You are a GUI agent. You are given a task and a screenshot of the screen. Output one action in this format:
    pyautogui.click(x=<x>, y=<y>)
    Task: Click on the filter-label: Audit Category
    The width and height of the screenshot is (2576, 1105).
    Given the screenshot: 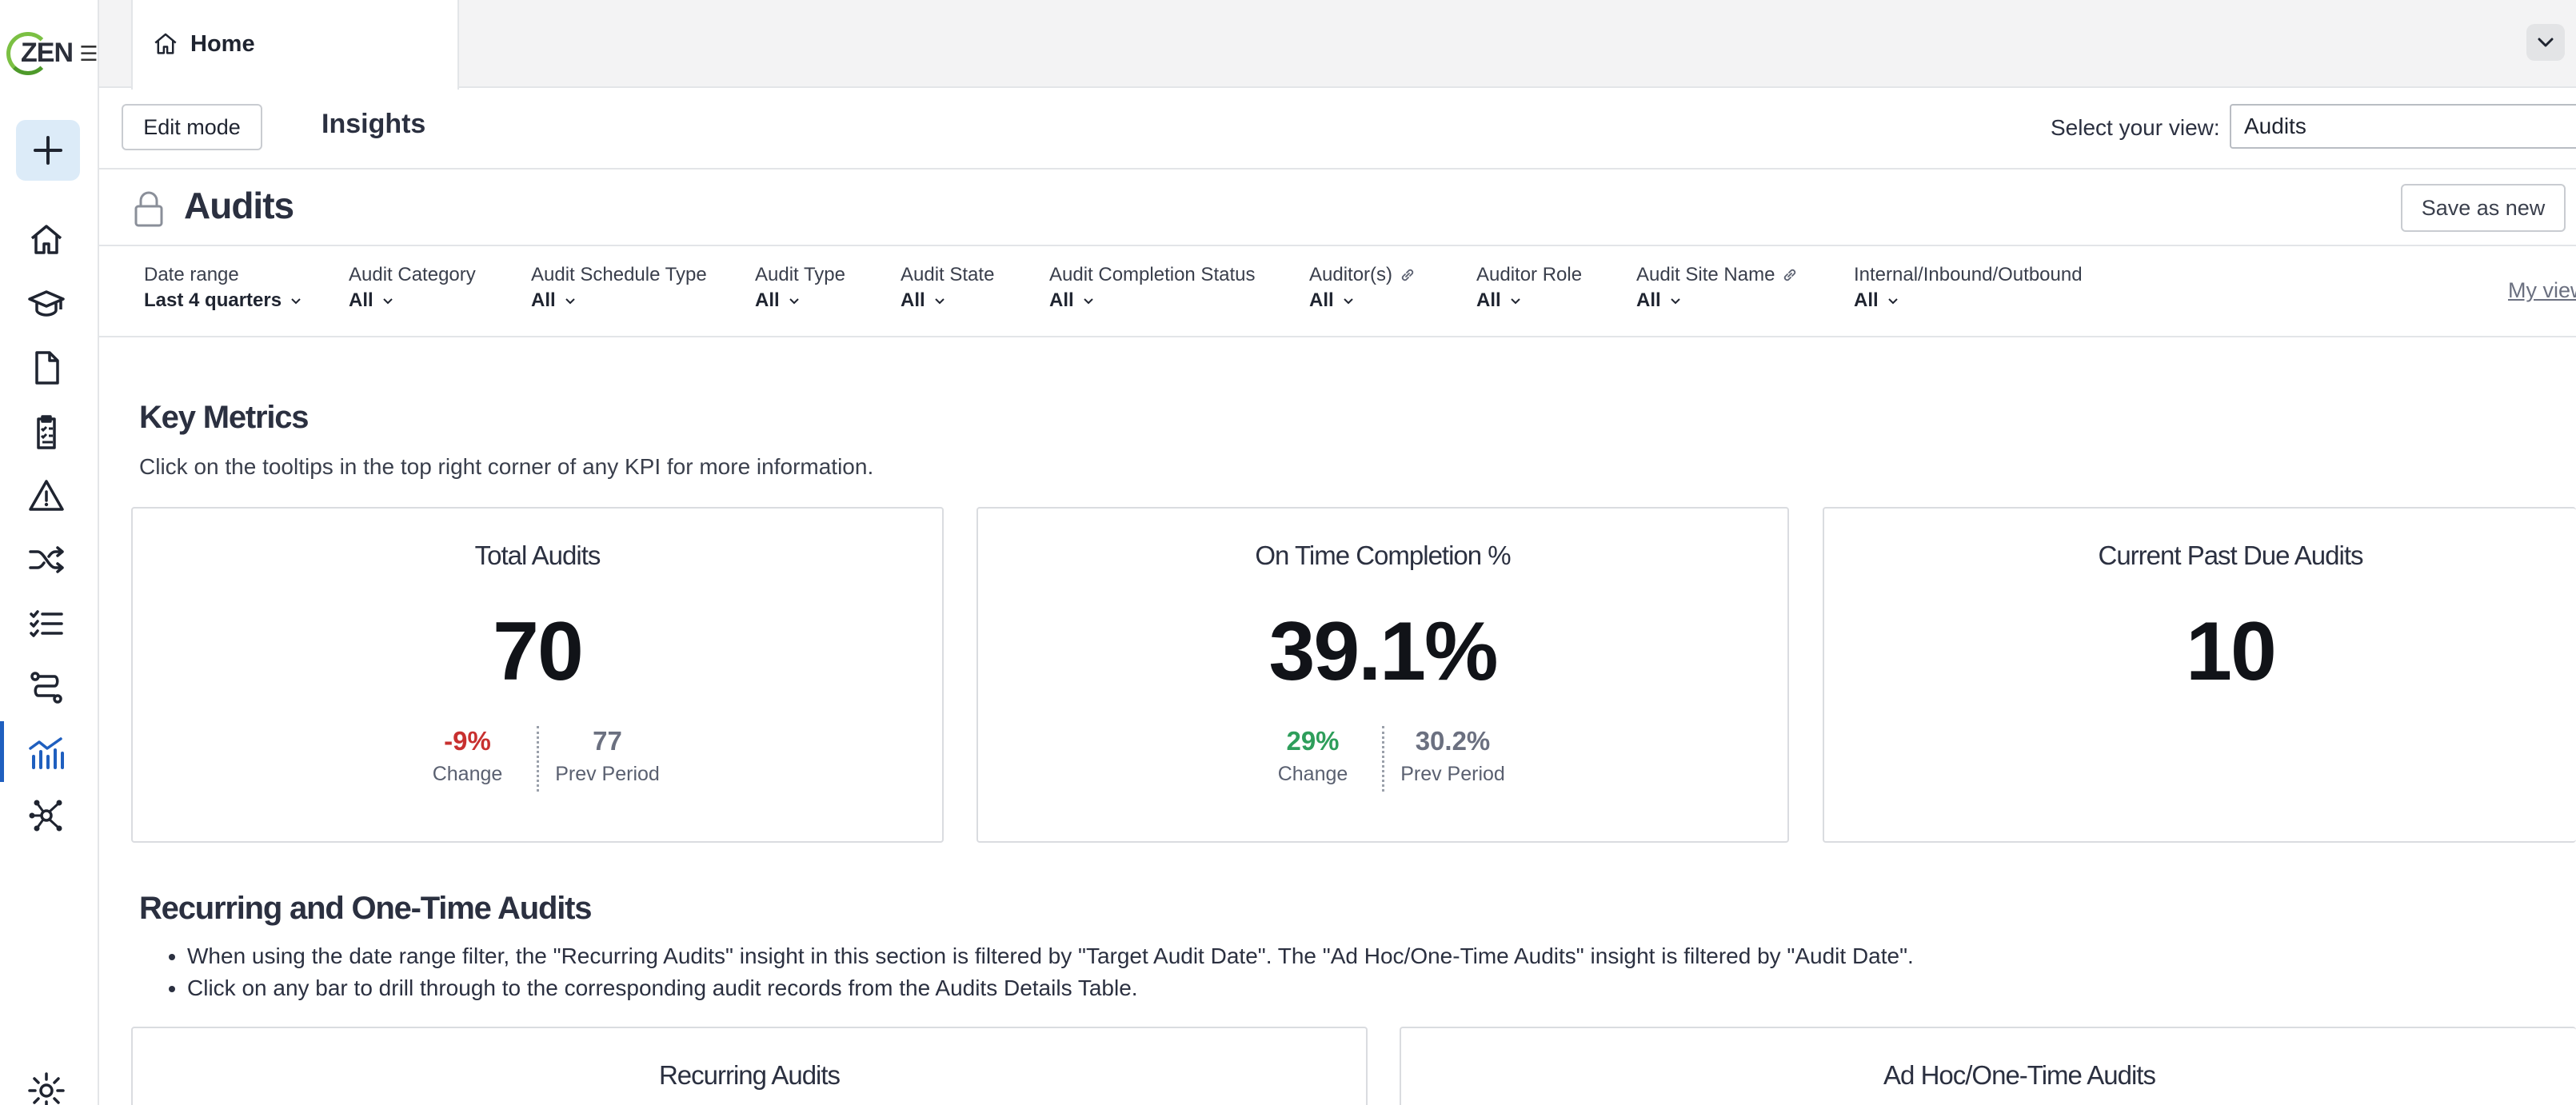 What is the action you would take?
    pyautogui.click(x=412, y=274)
    